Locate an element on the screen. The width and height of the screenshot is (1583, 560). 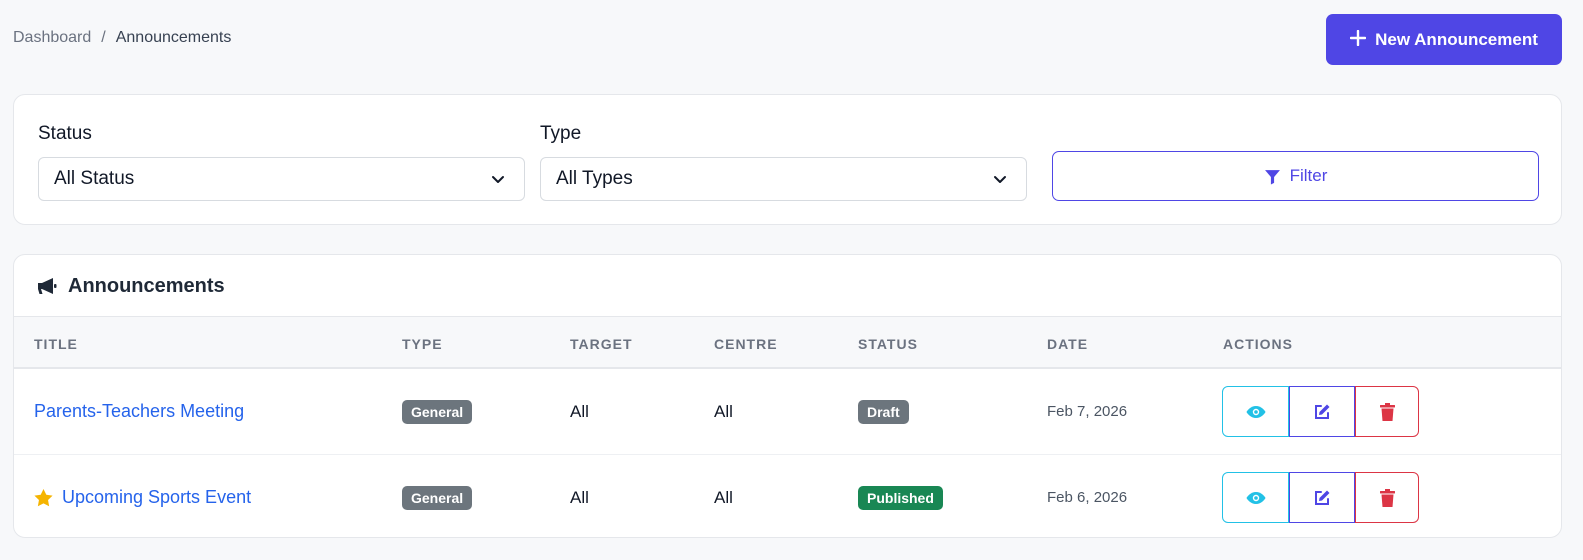
status-select-value: All Status is located at coordinates (94, 178).